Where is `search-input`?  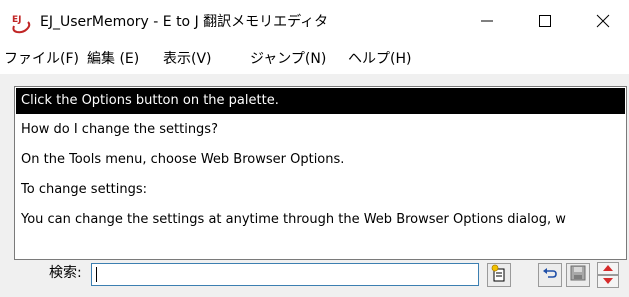
search-input is located at coordinates (285, 274).